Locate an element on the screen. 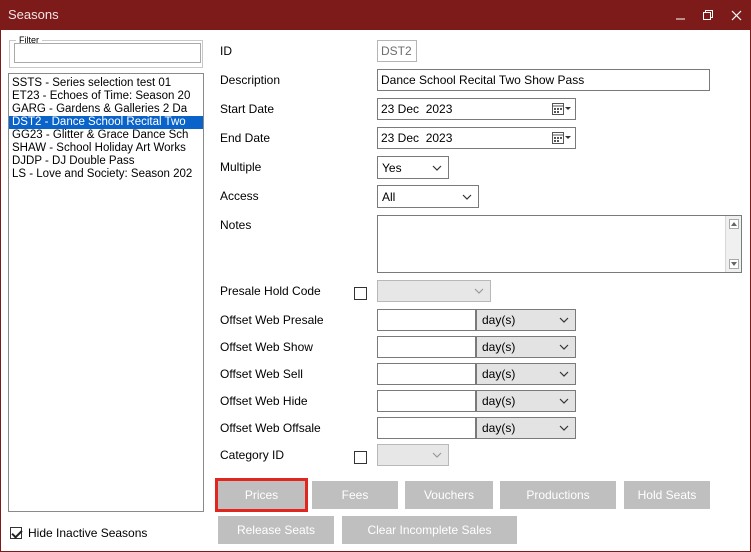  presale-hold-code-select is located at coordinates (434, 291).